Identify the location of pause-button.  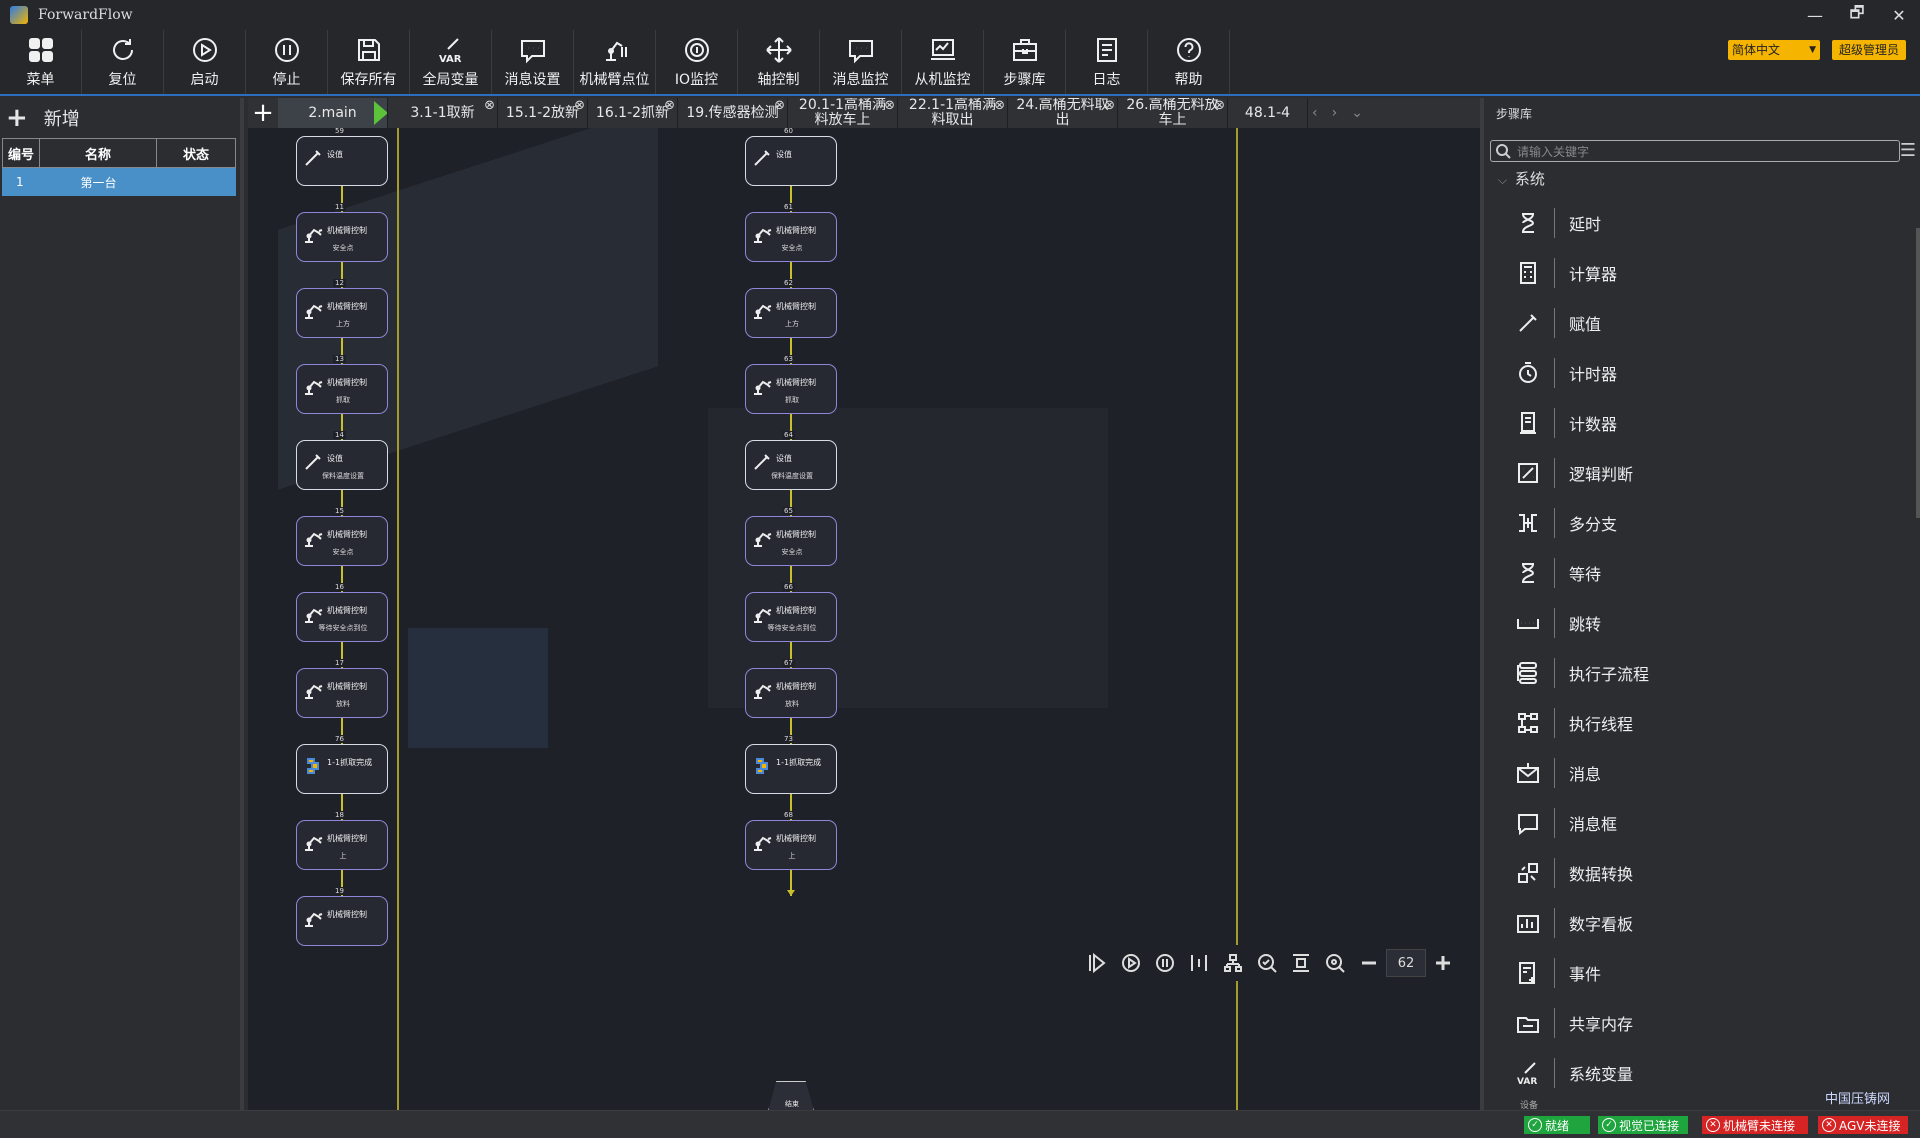
(1165, 963).